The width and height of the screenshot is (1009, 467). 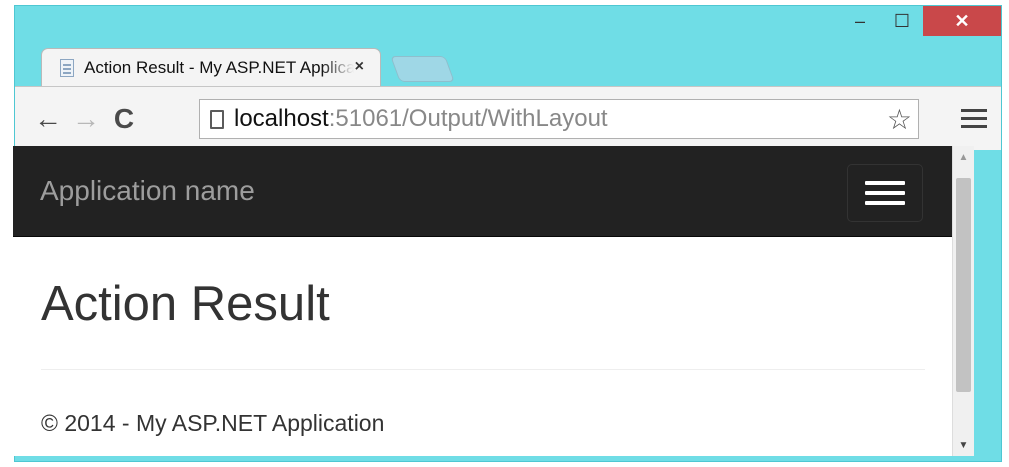 I want to click on scrollbar-thumb, so click(x=963, y=285).